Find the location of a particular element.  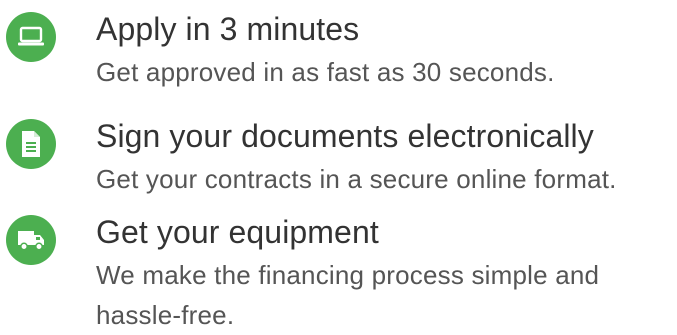

step-title: Get your equipment is located at coordinates (237, 232).